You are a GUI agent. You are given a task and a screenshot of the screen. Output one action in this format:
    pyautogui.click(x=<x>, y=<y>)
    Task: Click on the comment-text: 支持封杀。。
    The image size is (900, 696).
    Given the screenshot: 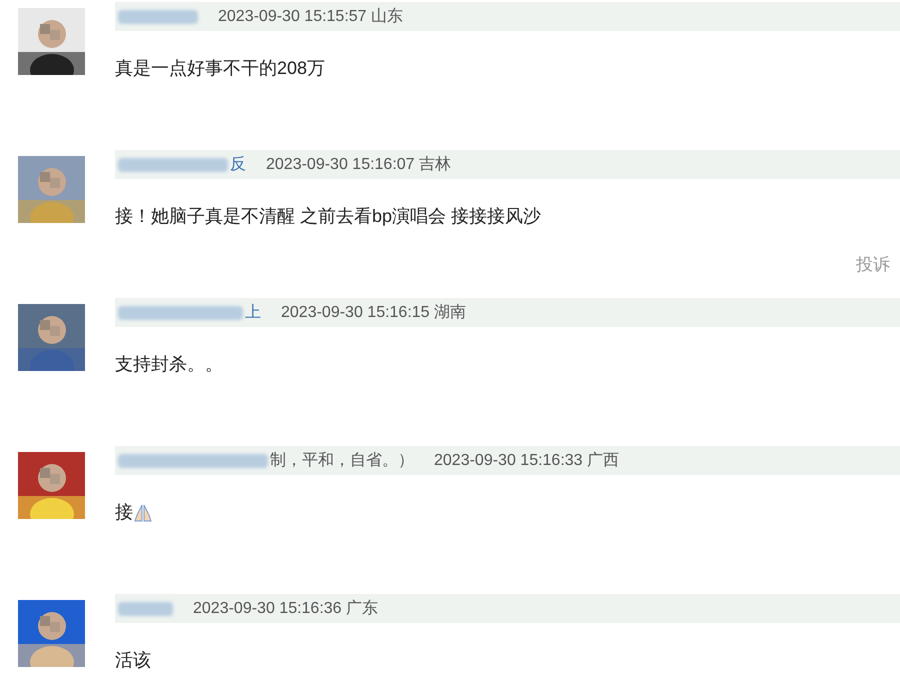 What is the action you would take?
    pyautogui.click(x=169, y=364)
    